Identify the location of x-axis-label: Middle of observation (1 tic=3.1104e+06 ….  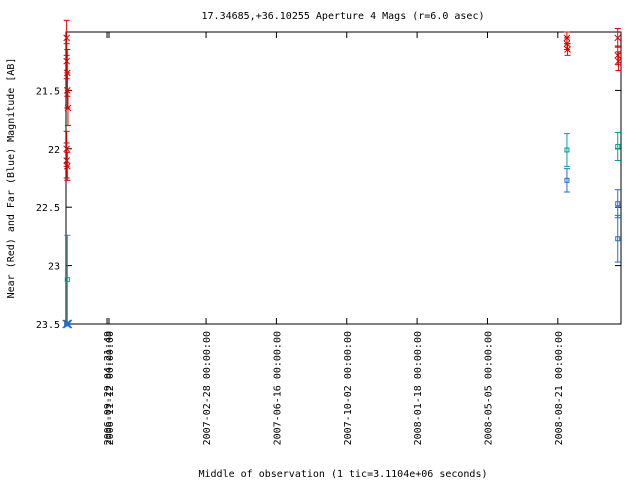
(343, 474).